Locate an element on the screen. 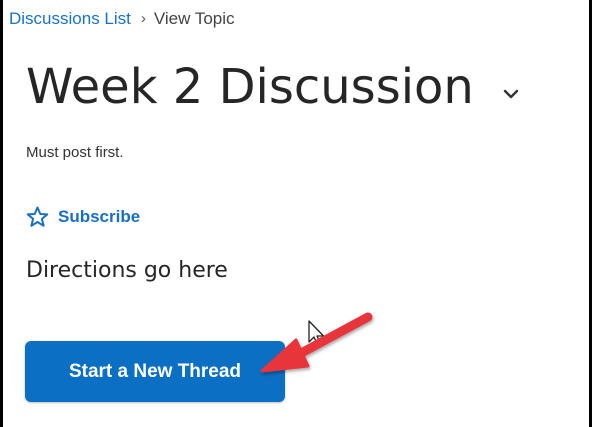 This screenshot has width=592, height=427. chevron-down-icon is located at coordinates (511, 94).